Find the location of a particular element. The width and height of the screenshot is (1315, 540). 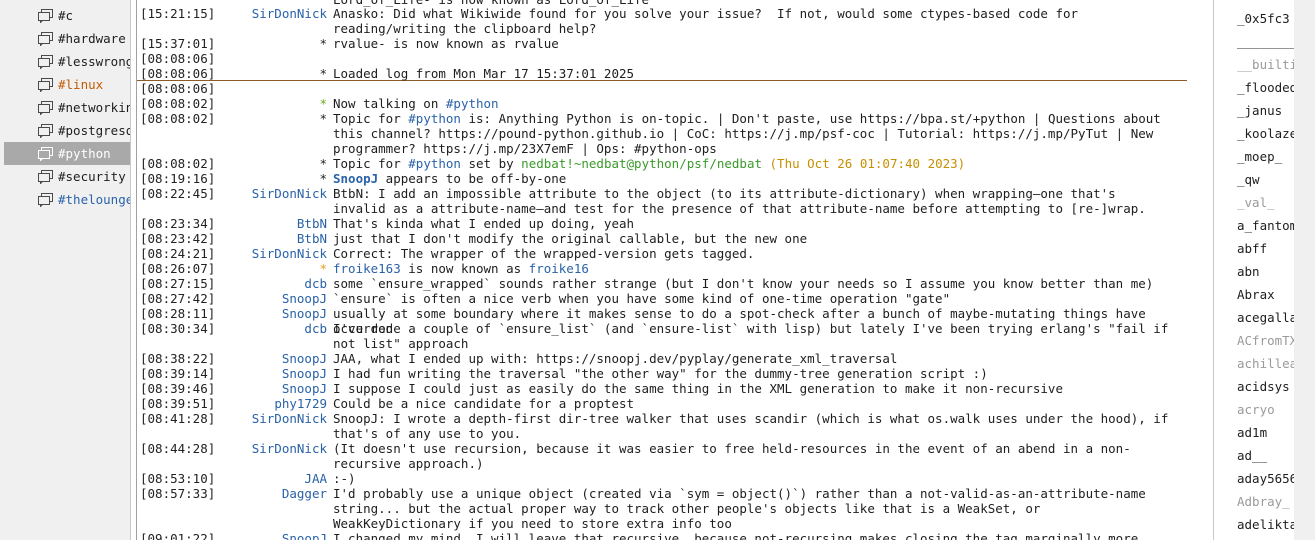

user-list-item: _moep_ is located at coordinates (1265, 156).